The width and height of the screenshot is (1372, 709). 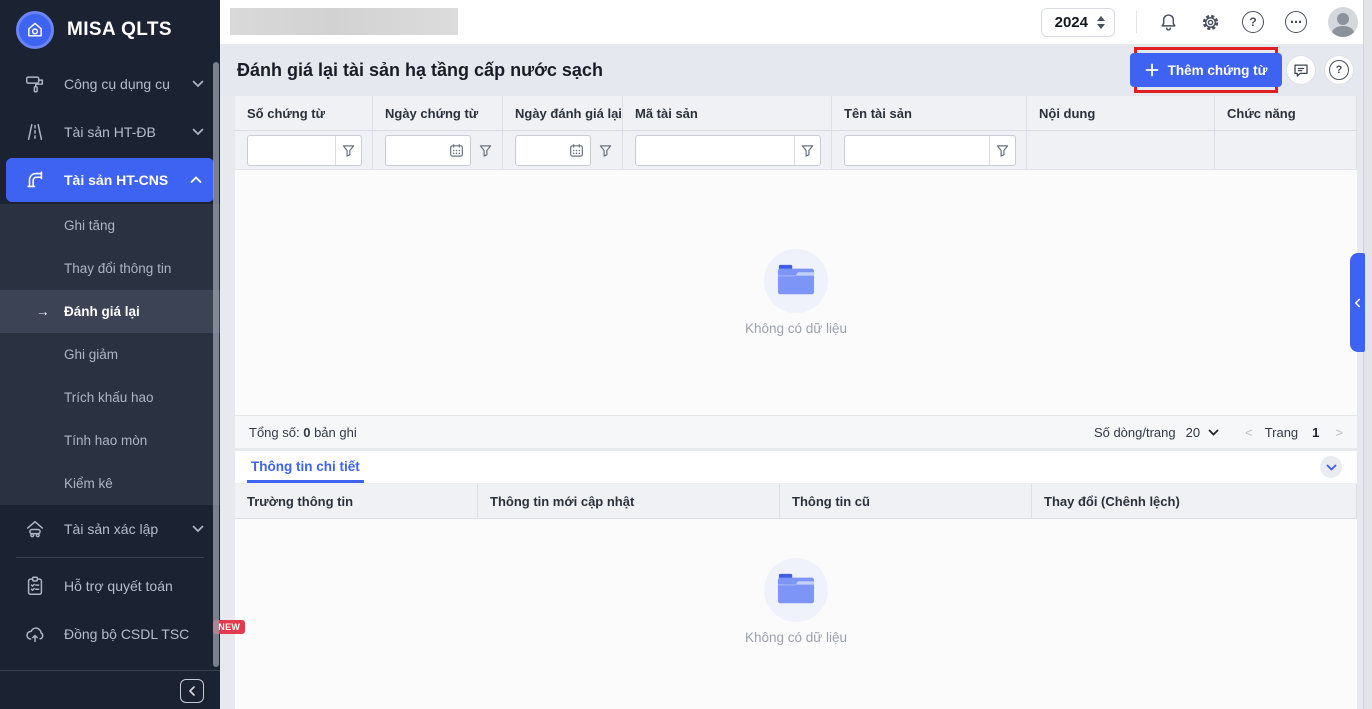 I want to click on column-header: Trường thông tin, so click(x=356, y=501).